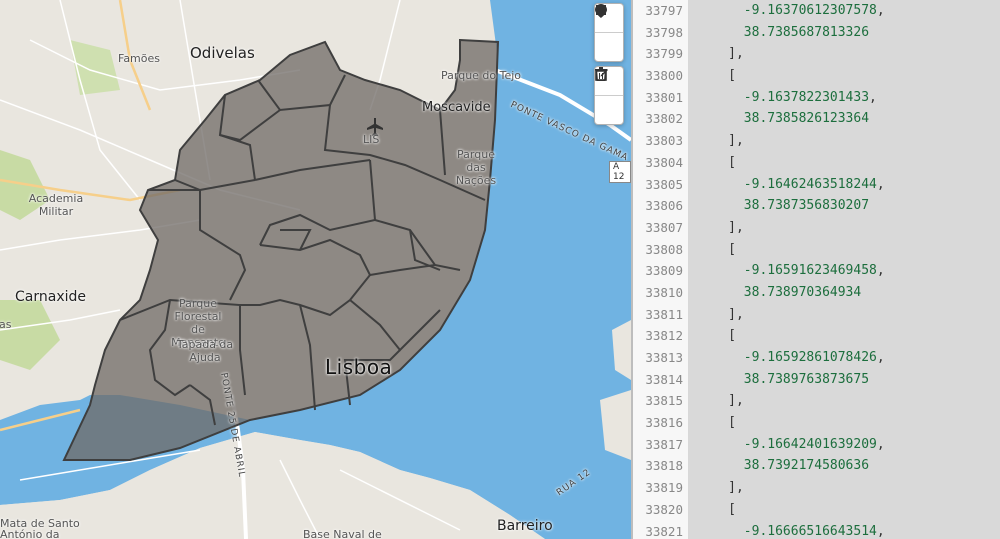 This screenshot has width=1000, height=539. I want to click on line-number: 33797, so click(664, 10).